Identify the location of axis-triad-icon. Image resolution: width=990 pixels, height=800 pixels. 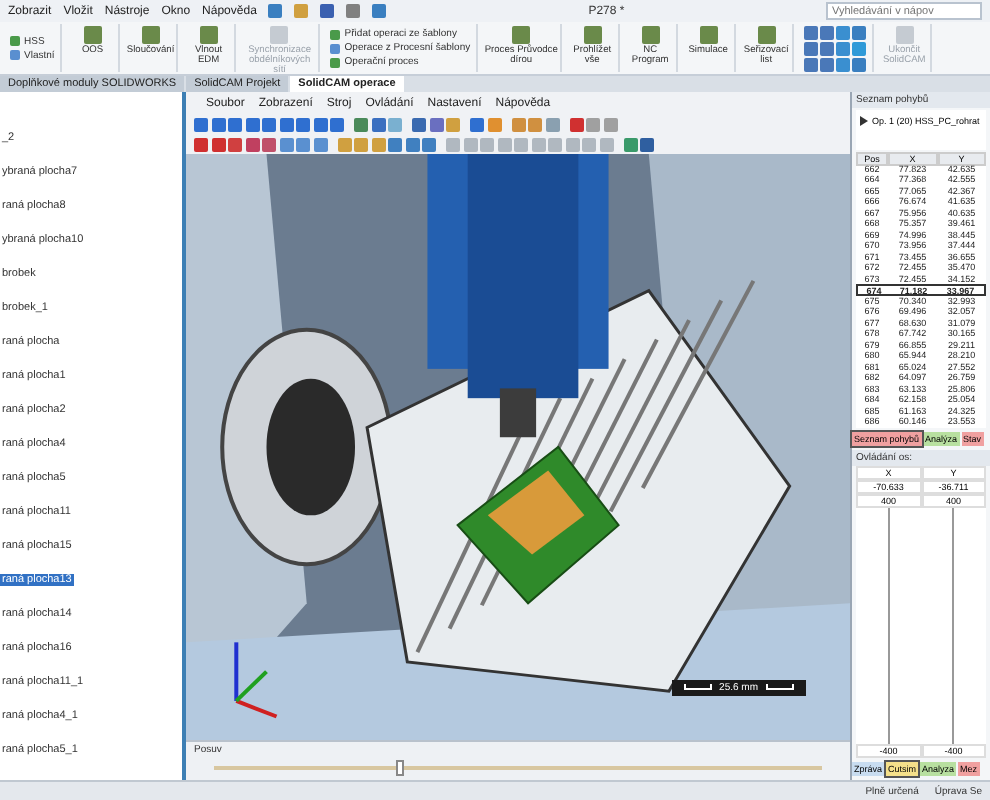
(256, 680).